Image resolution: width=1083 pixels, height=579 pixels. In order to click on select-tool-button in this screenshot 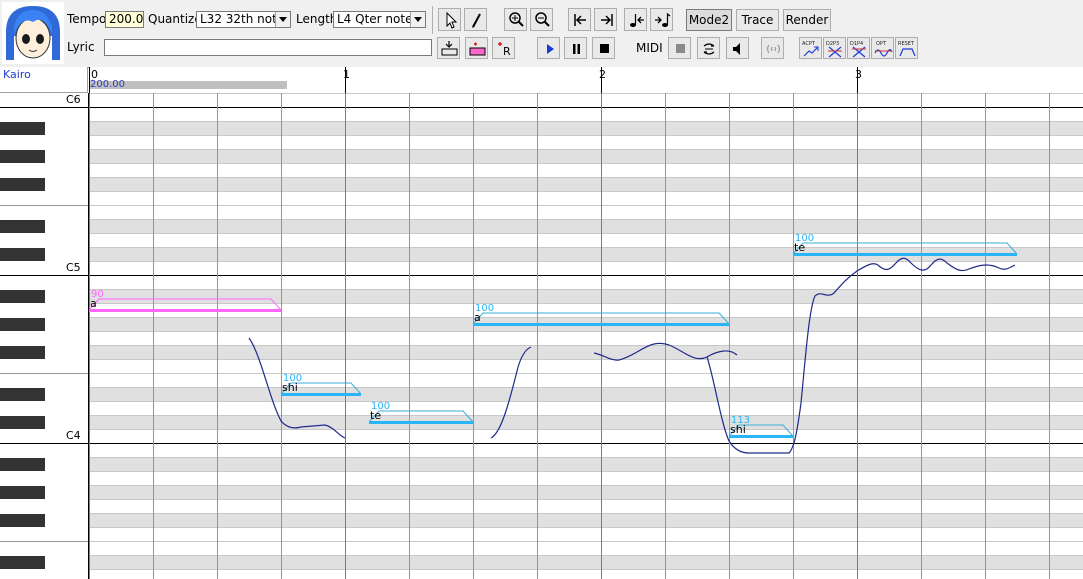, I will do `click(449, 19)`.